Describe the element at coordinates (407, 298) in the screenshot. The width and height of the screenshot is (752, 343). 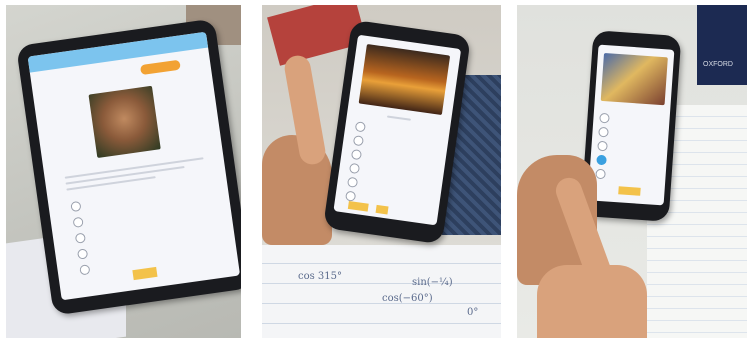
I see `handwritten-note: cos(−60°)` at that location.